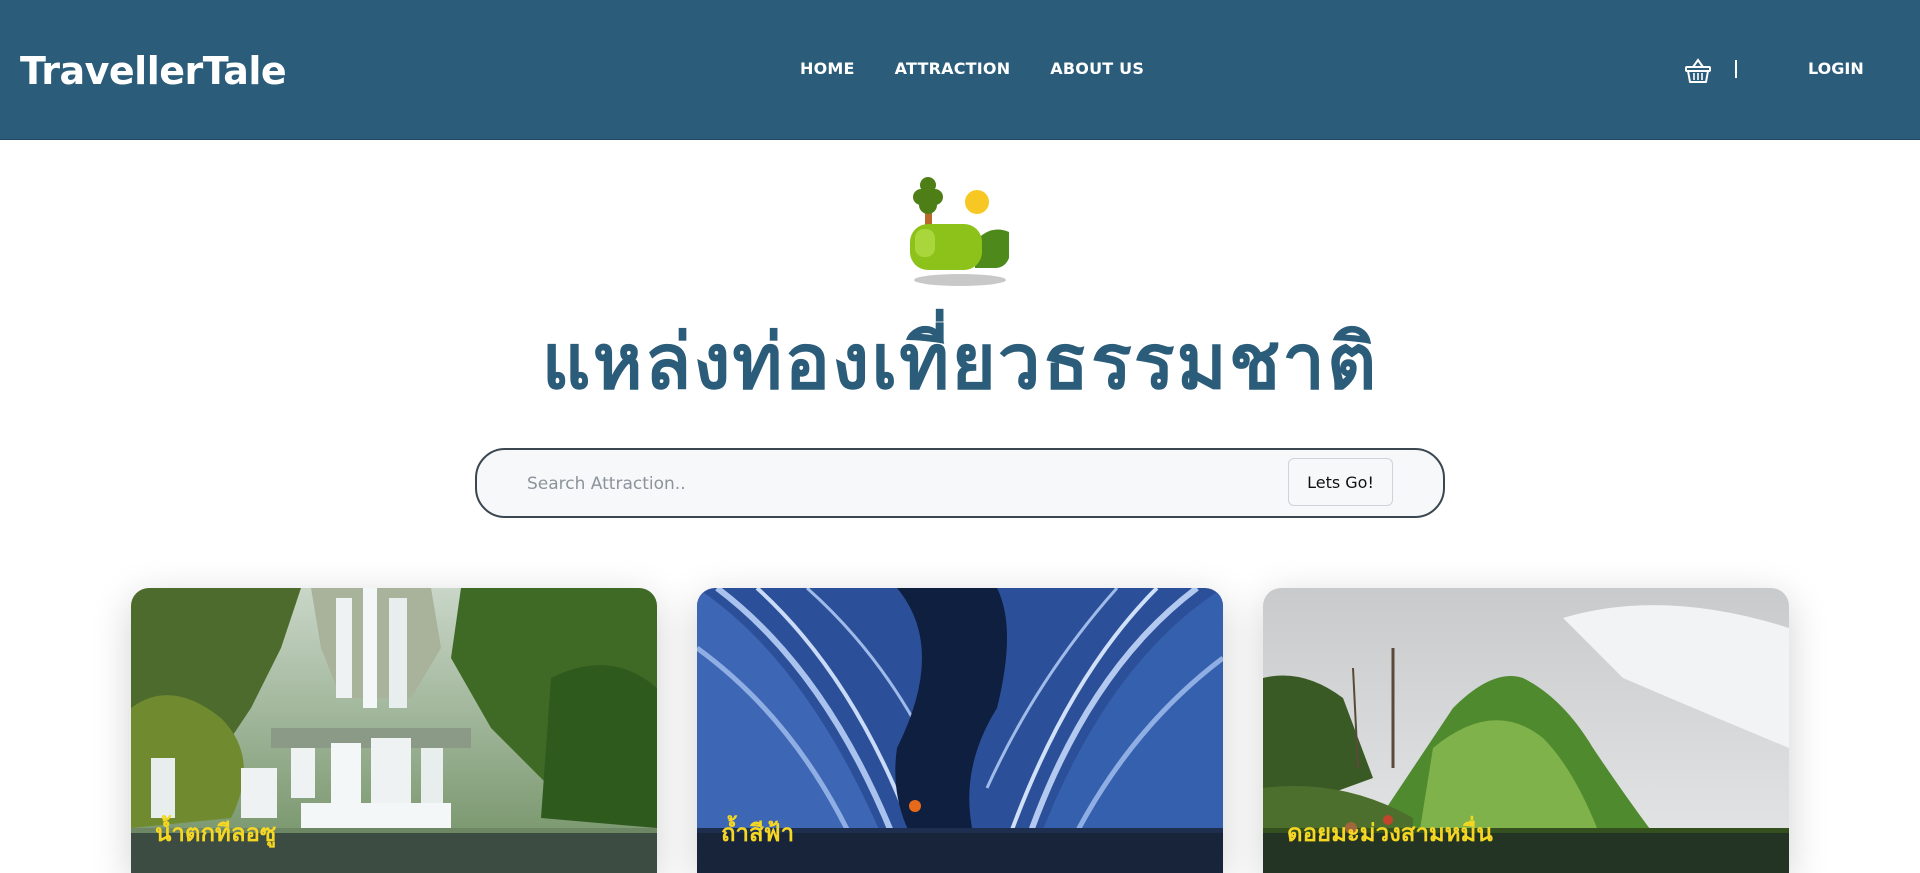  Describe the element at coordinates (827, 69) in the screenshot. I see `nav-home-link: HOME` at that location.